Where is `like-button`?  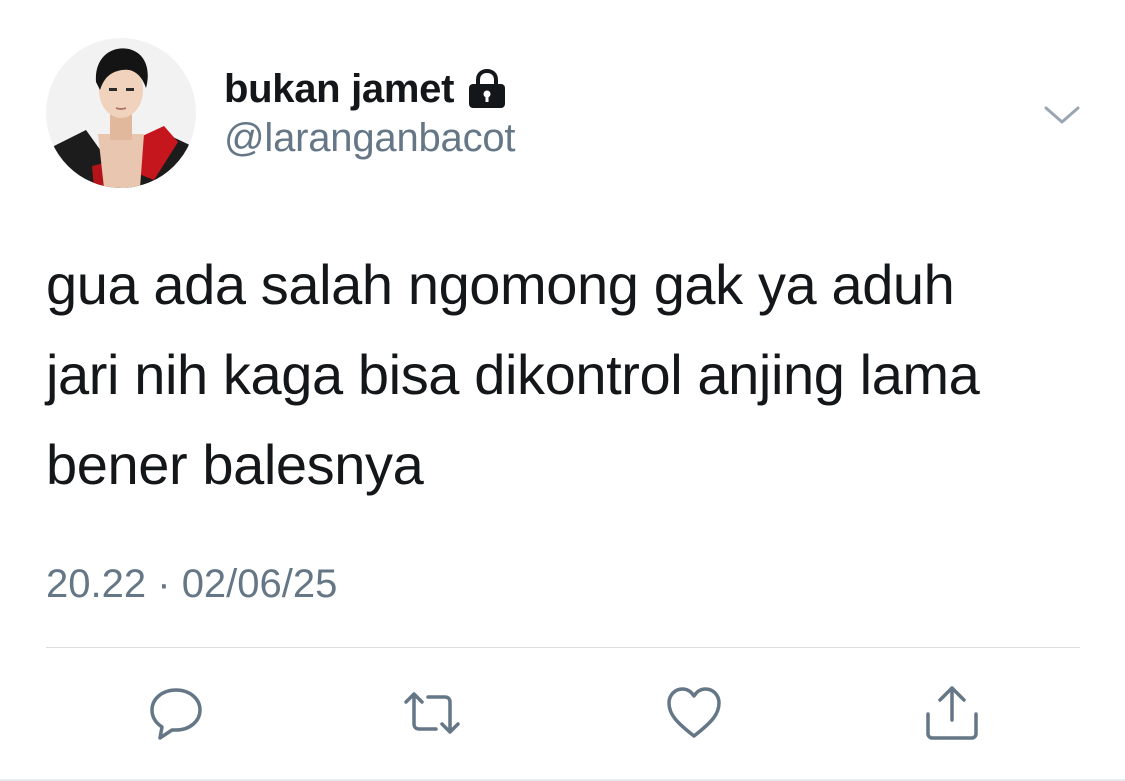 like-button is located at coordinates (694, 713).